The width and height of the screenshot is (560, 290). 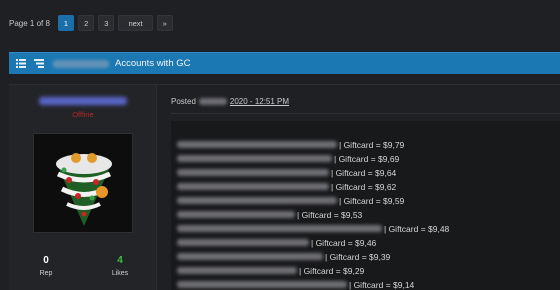 I want to click on account-line: | Giftcard = $9,64, so click(x=286, y=172).